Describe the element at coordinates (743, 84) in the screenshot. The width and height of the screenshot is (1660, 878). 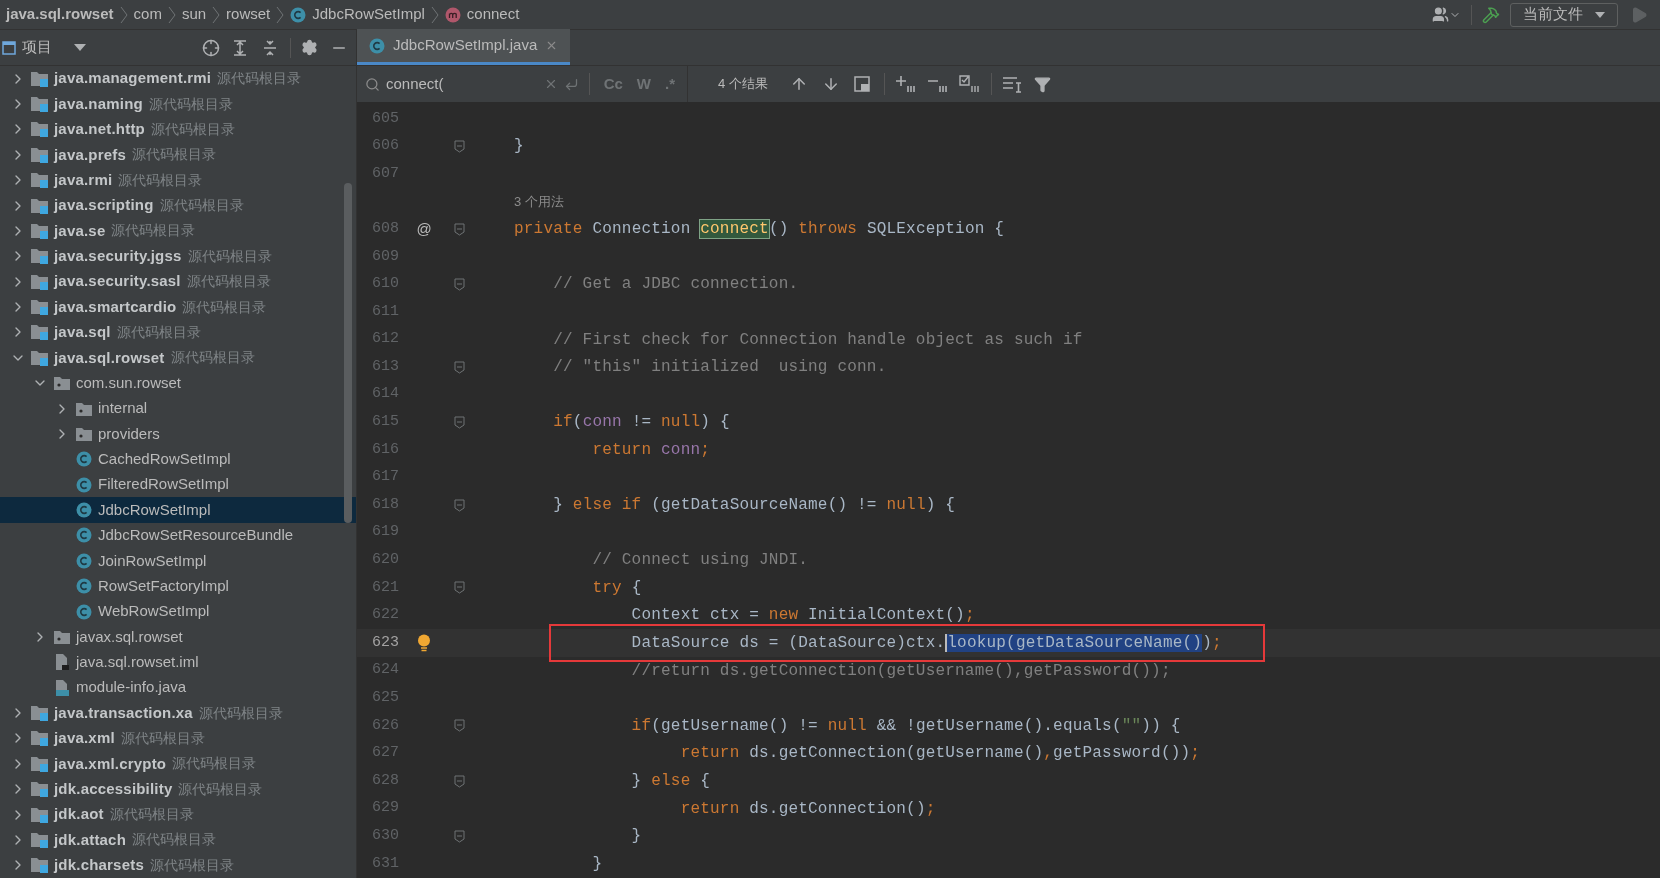
I see `results-count: 4 个结果` at that location.